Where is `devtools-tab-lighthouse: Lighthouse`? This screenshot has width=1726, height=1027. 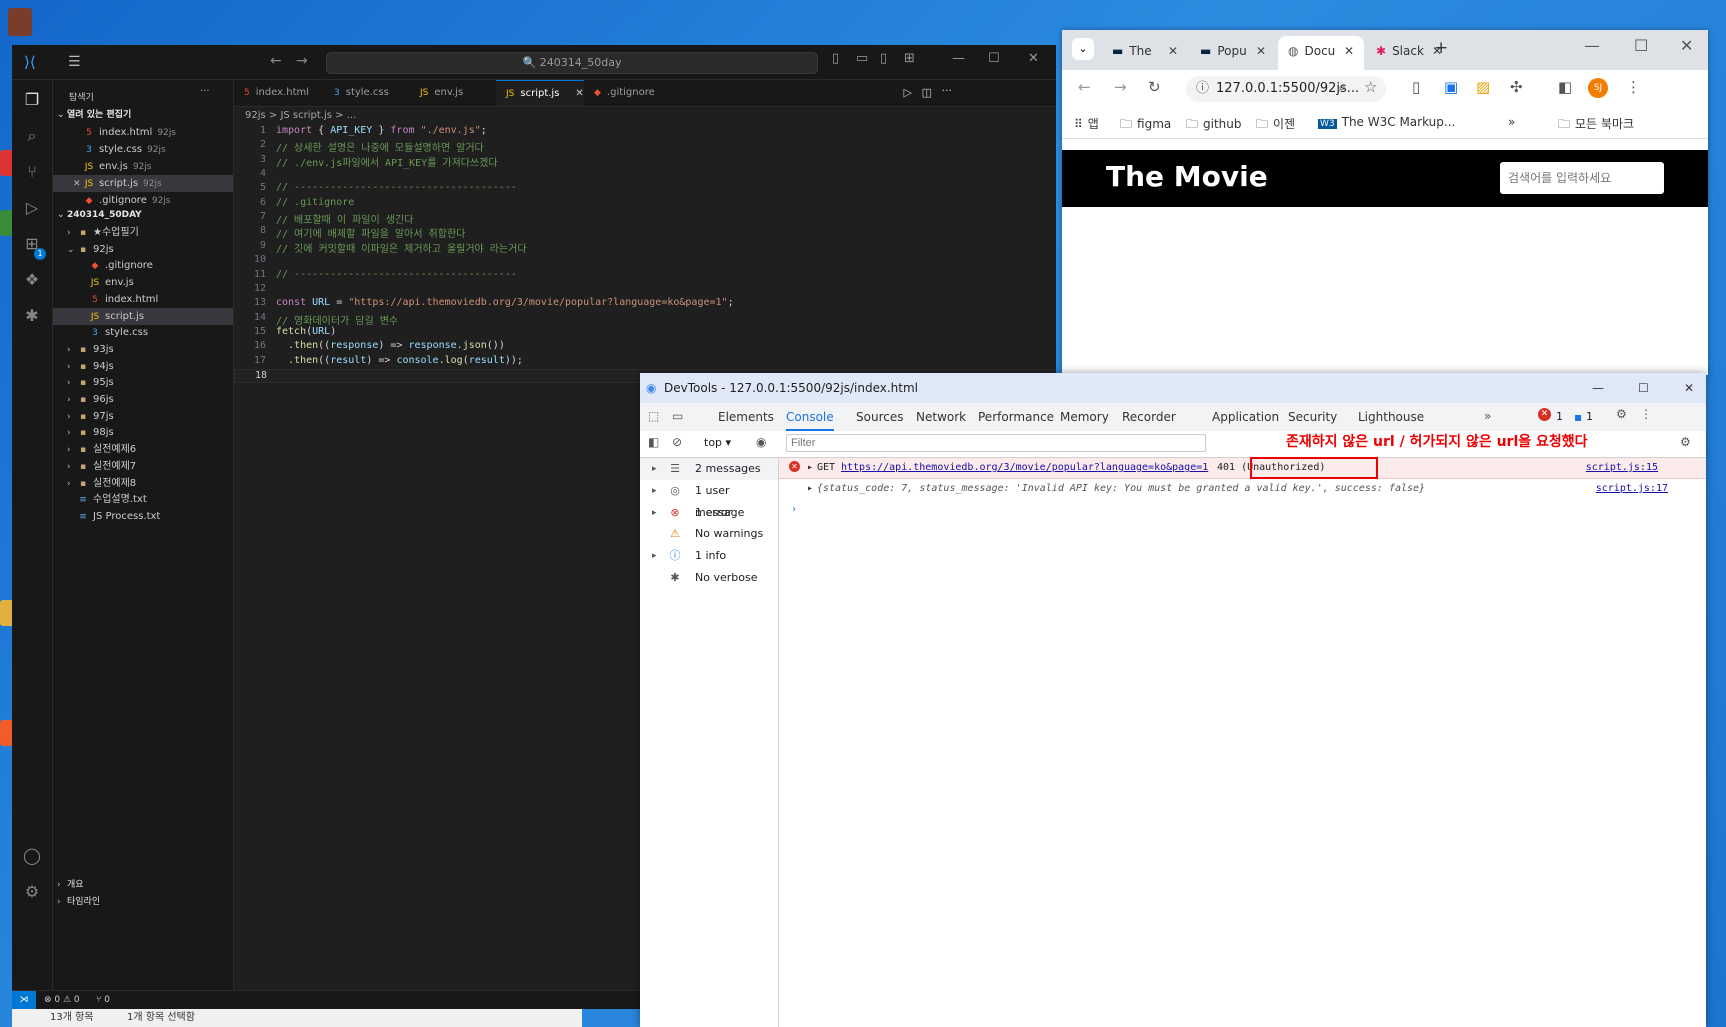
devtools-tab-lighthouse: Lighthouse is located at coordinates (1391, 417).